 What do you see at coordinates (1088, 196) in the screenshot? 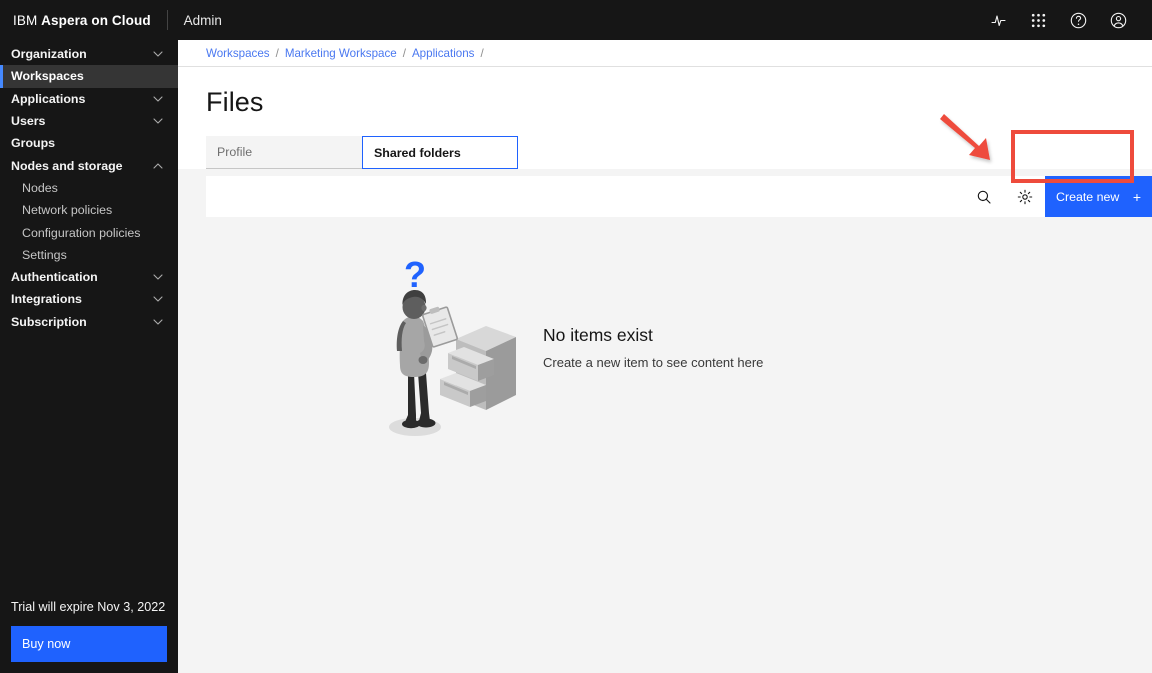
I see `create-new-label: Create new` at bounding box center [1088, 196].